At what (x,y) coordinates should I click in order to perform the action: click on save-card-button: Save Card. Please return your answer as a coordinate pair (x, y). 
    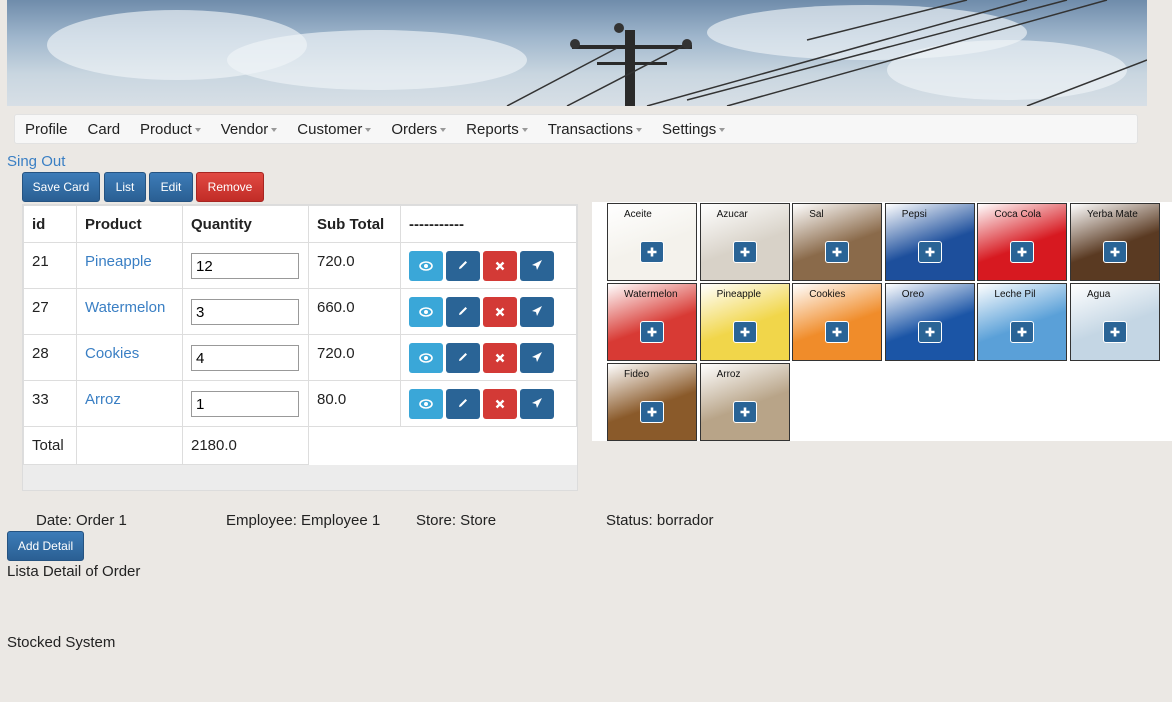
    Looking at the image, I should click on (61, 187).